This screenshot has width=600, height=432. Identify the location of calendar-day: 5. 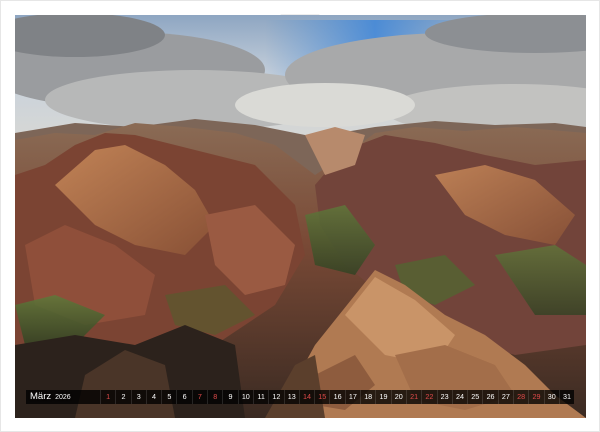
(168, 397).